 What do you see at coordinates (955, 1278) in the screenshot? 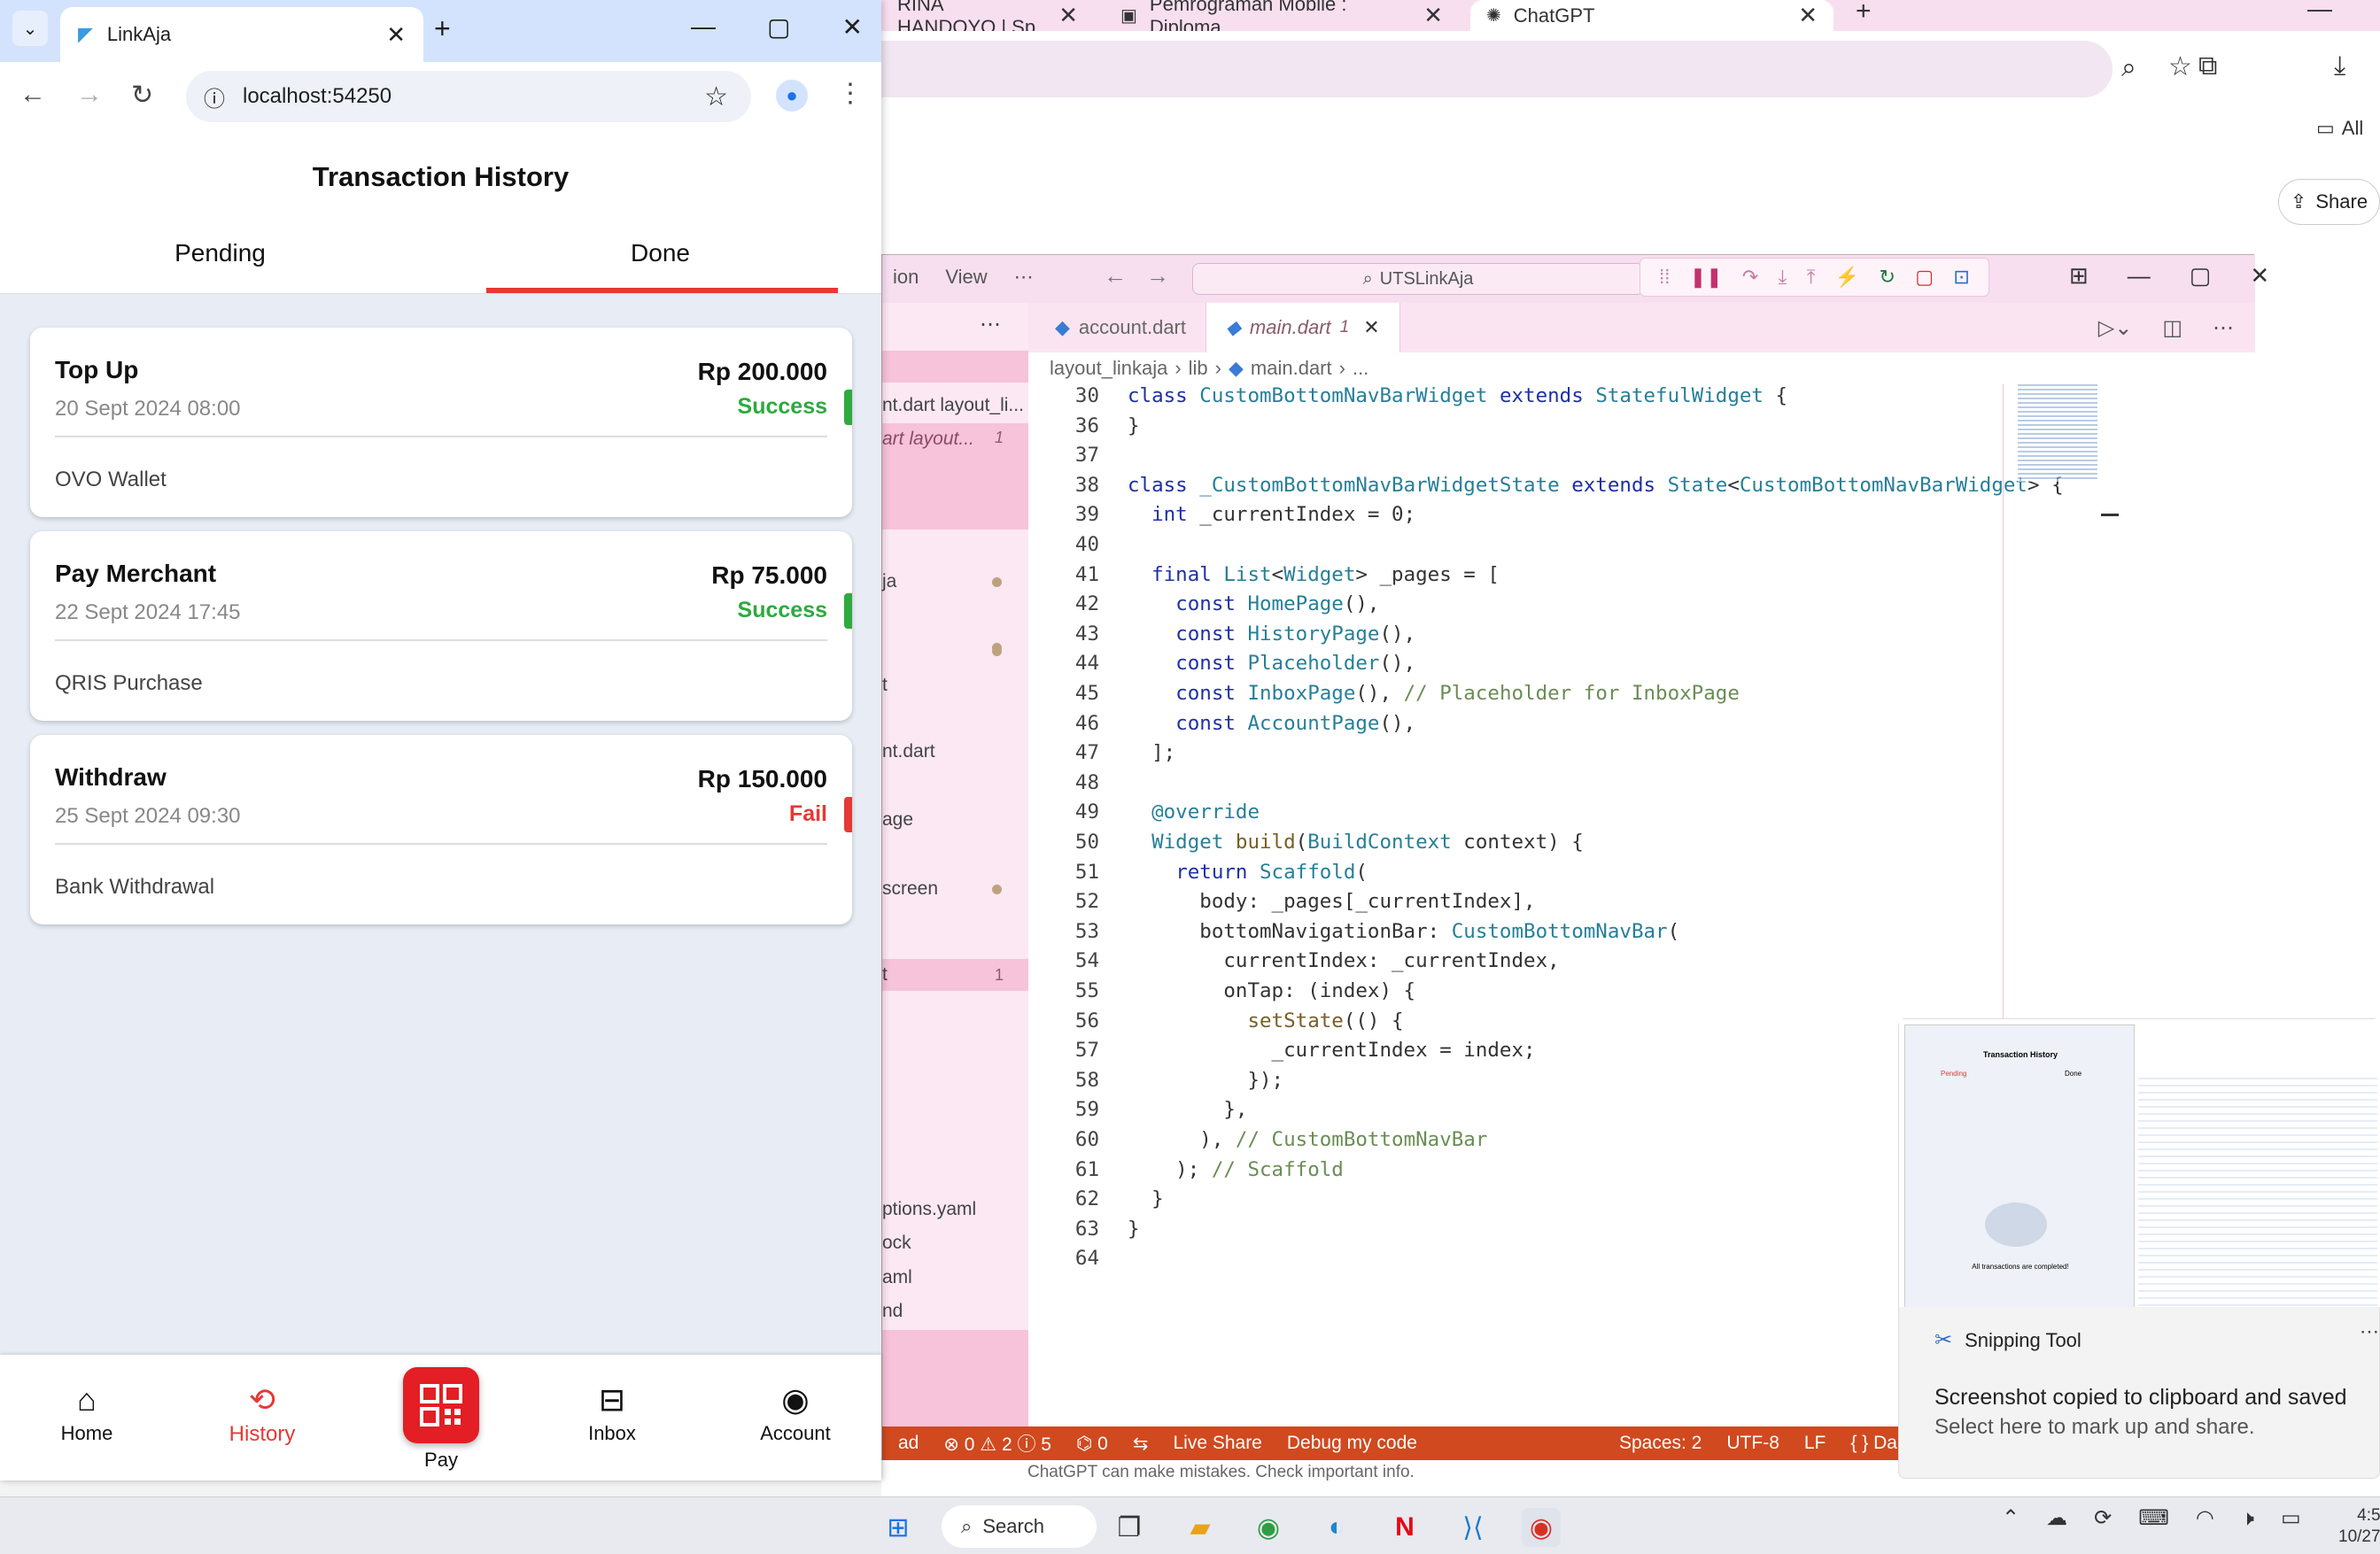
I see `explorer-item: aml` at bounding box center [955, 1278].